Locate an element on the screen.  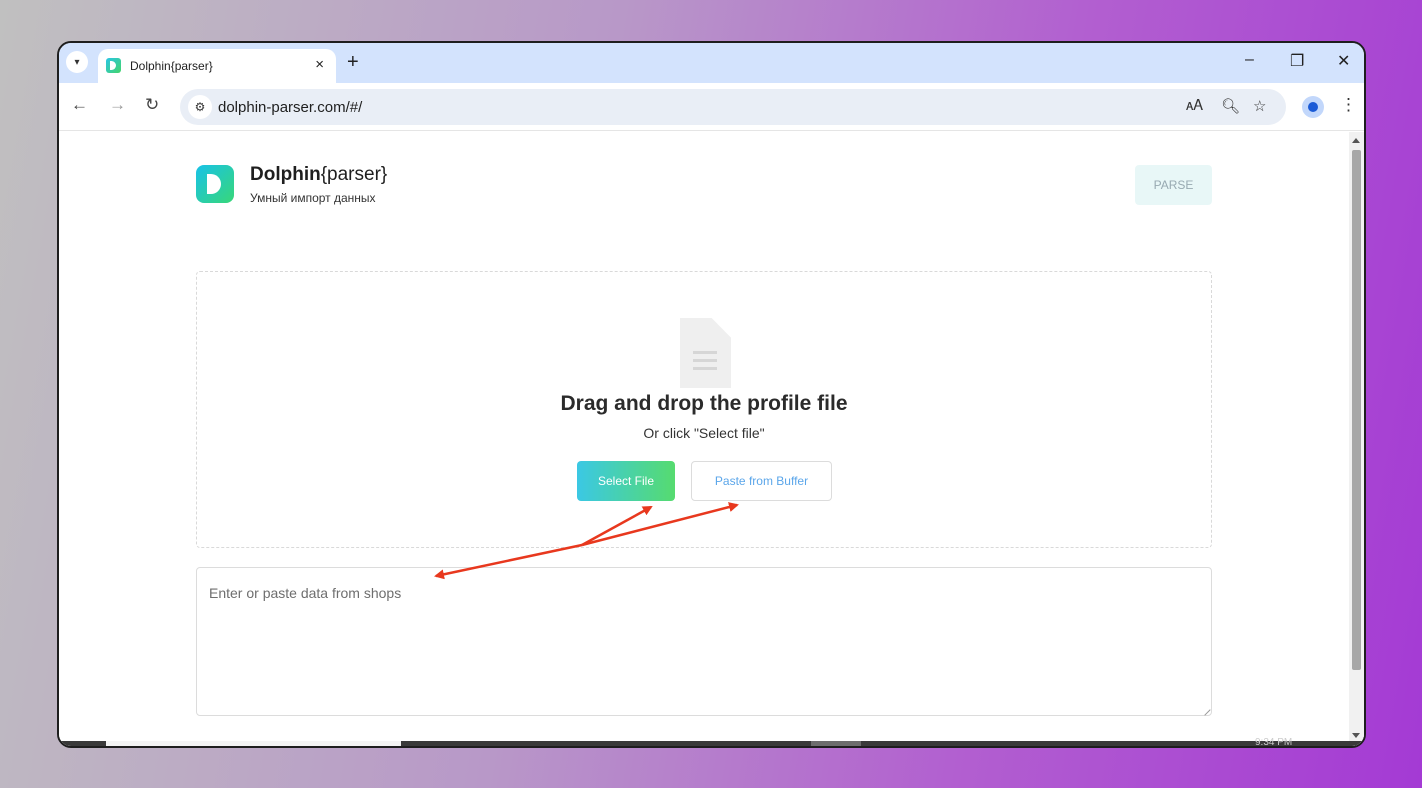
dropzone-subtitle: Or click "Select file" is located at coordinates (704, 433).